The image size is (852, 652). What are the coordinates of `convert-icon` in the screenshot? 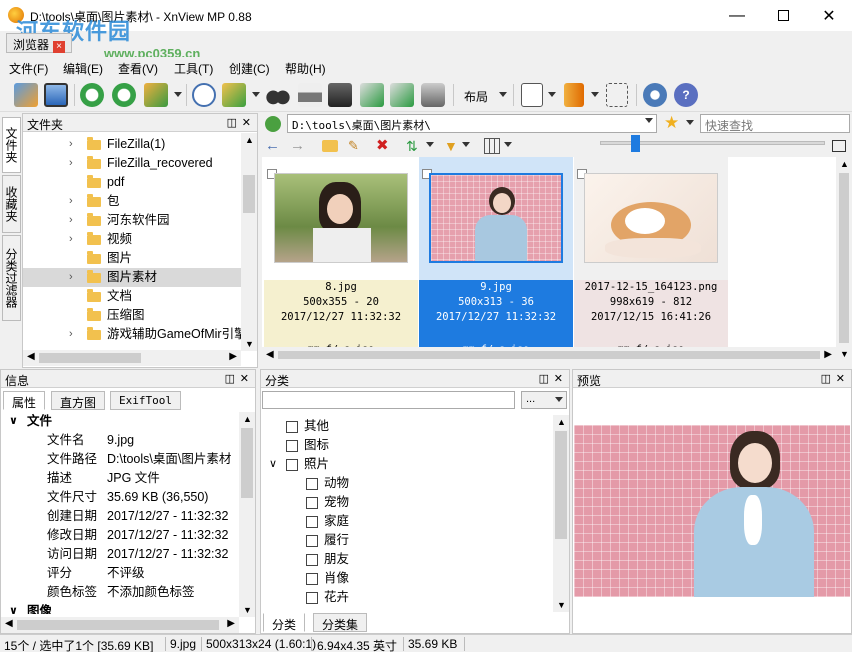 It's located at (156, 95).